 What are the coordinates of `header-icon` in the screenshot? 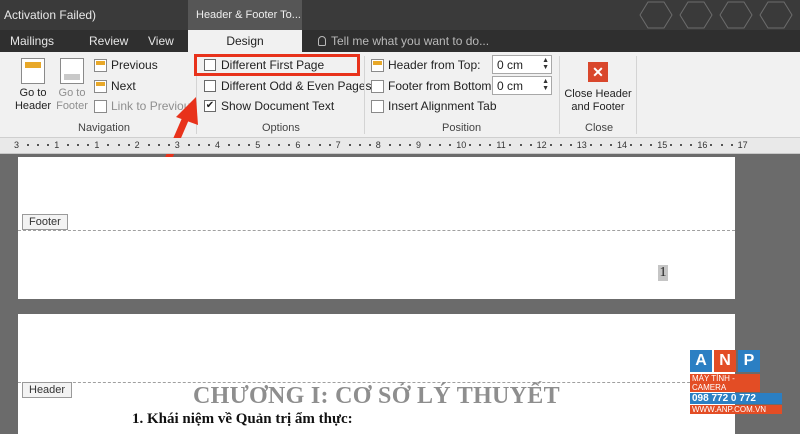 It's located at (33, 71).